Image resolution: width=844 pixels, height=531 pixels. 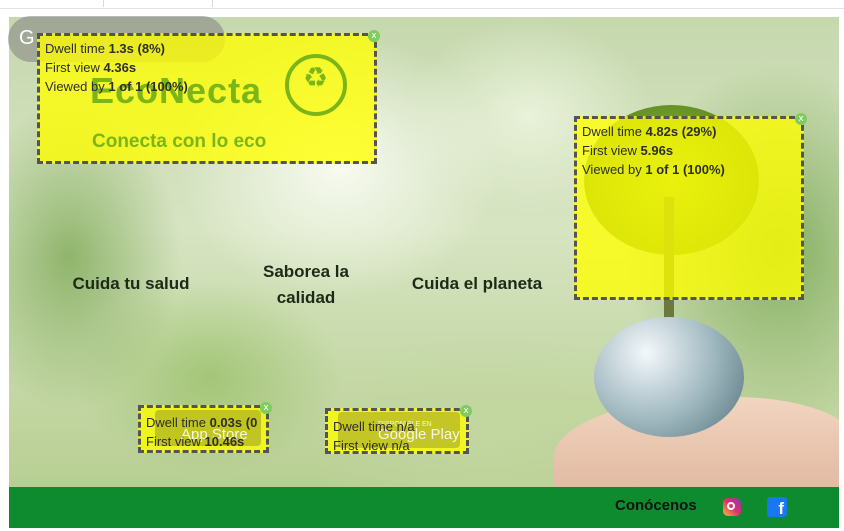 What do you see at coordinates (158, 3) in the screenshot?
I see `browser-tab` at bounding box center [158, 3].